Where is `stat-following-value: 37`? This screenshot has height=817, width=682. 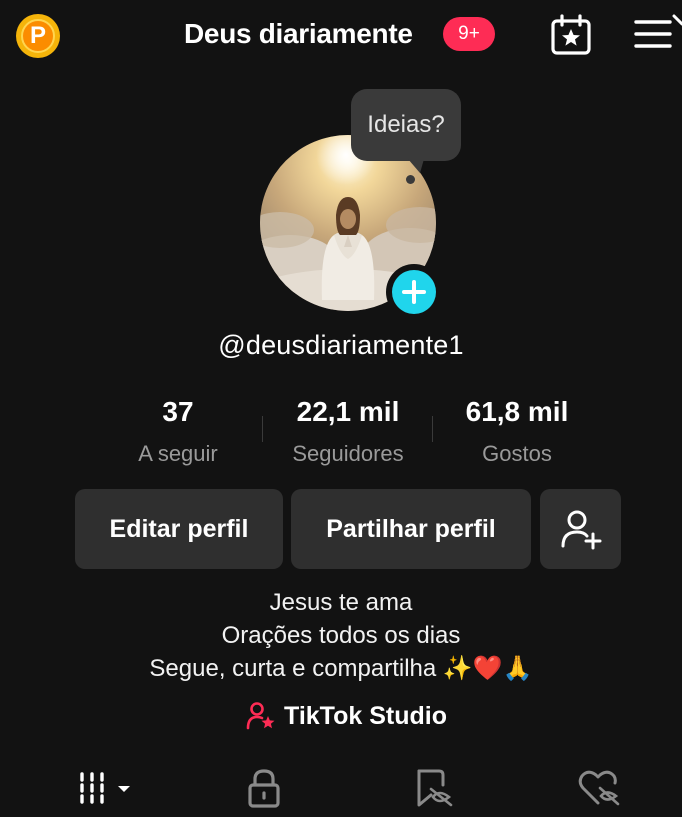 stat-following-value: 37 is located at coordinates (178, 411).